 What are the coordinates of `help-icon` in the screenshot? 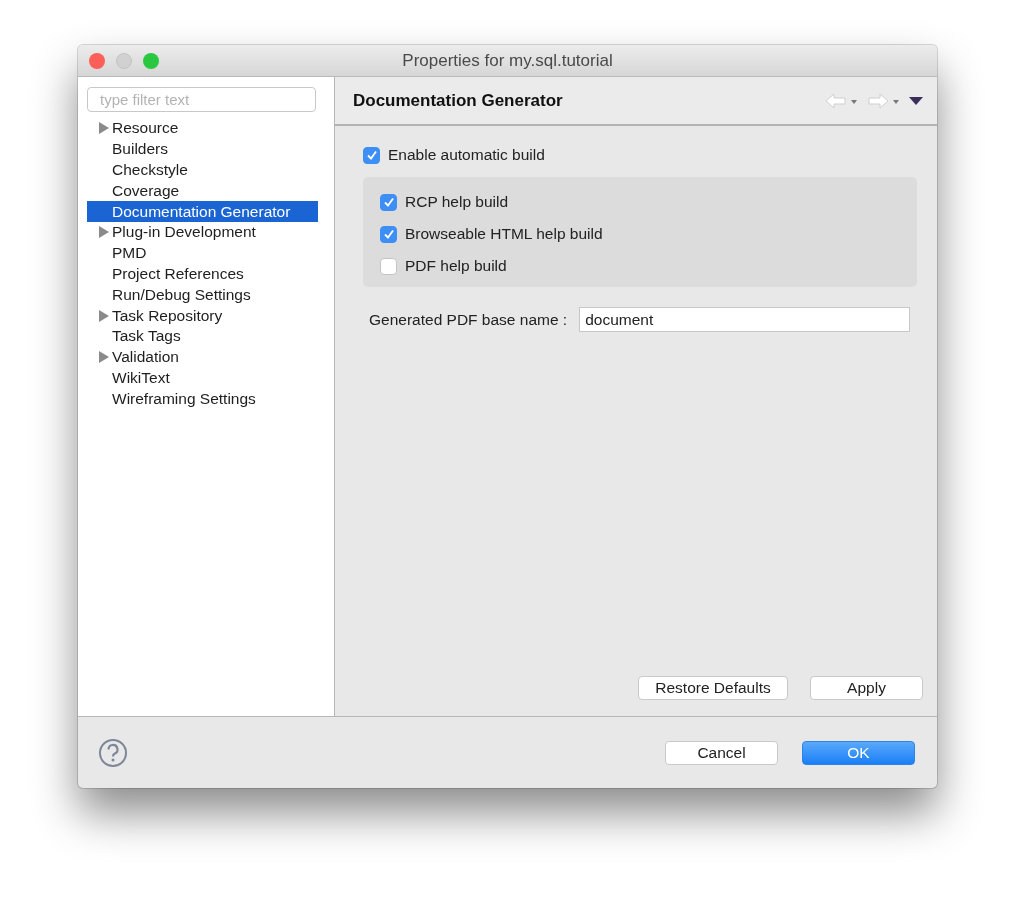 It's located at (113, 752).